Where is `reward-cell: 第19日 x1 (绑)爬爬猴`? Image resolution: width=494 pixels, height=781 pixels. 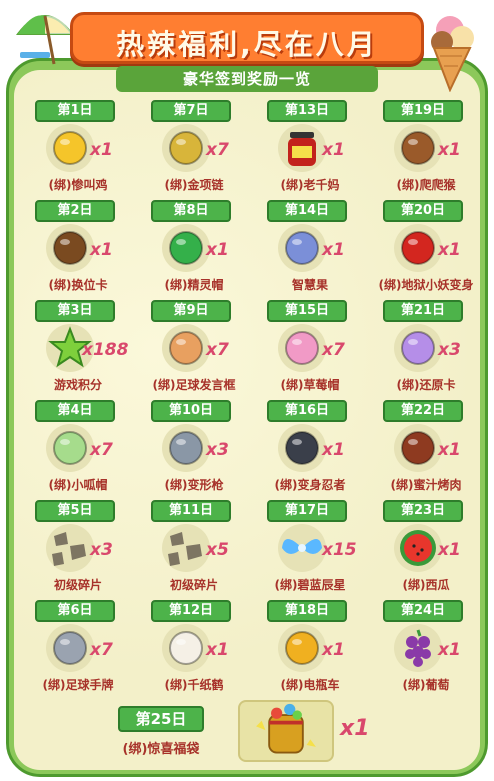
reward-cell: 第19日 x1 (绑)爬爬猴 is located at coordinates (426, 148).